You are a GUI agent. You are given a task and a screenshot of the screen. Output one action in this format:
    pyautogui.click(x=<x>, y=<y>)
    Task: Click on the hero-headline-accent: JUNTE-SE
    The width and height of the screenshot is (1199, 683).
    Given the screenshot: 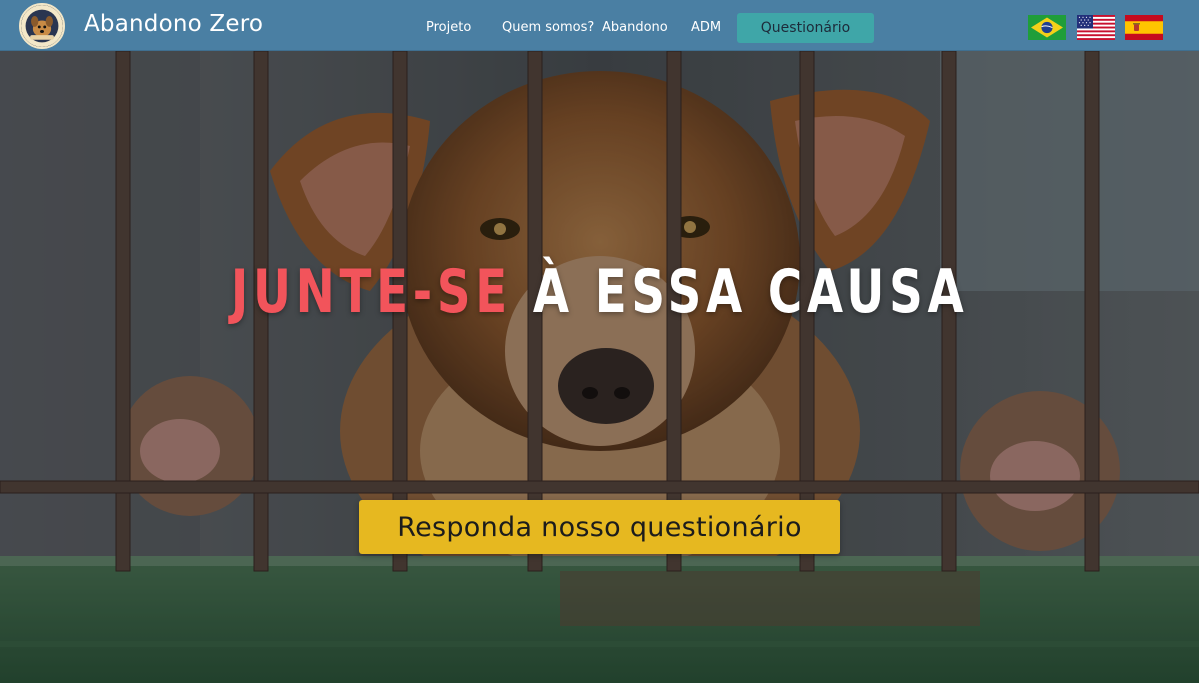 What is the action you would take?
    pyautogui.click(x=371, y=292)
    